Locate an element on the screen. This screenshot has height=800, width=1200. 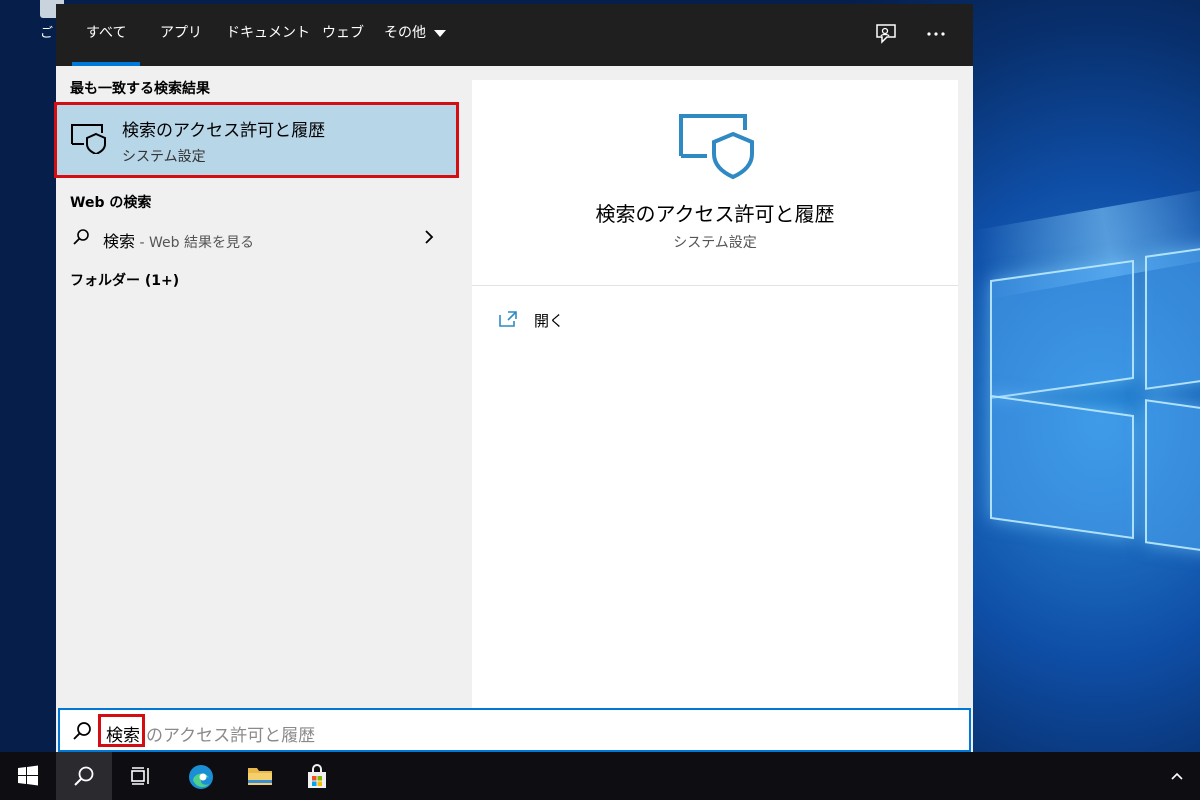
web-result-text: 検索 - Web 結果を見る is located at coordinates (178, 240).